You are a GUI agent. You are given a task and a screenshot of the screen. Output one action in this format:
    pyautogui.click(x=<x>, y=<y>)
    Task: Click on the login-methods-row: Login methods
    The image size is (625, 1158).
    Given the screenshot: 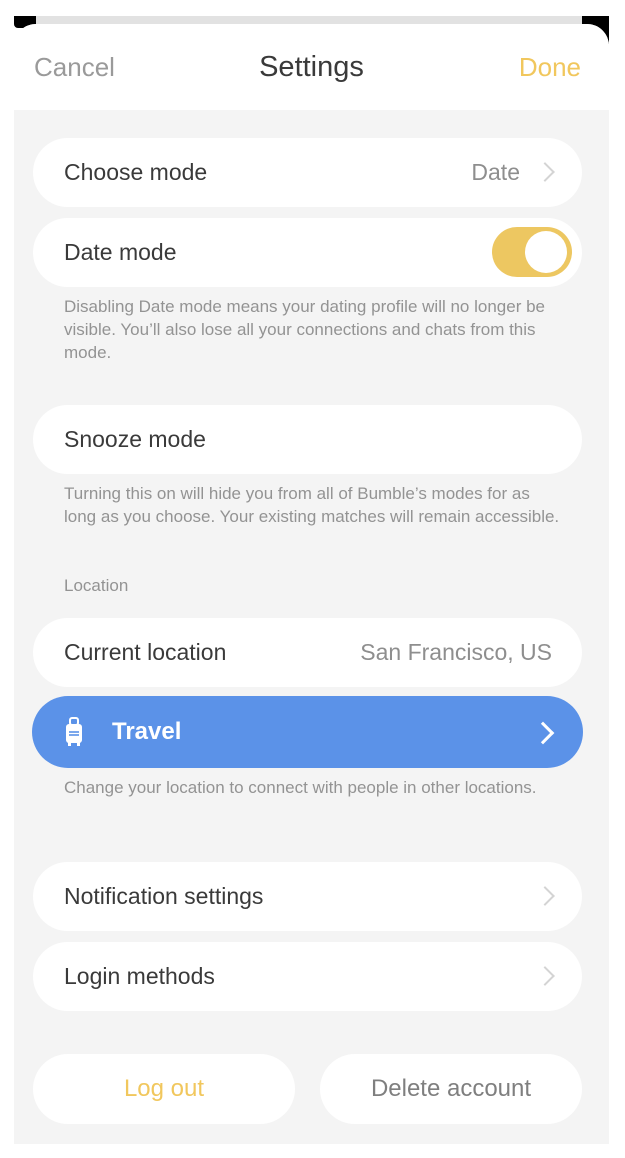 What is the action you would take?
    pyautogui.click(x=307, y=976)
    